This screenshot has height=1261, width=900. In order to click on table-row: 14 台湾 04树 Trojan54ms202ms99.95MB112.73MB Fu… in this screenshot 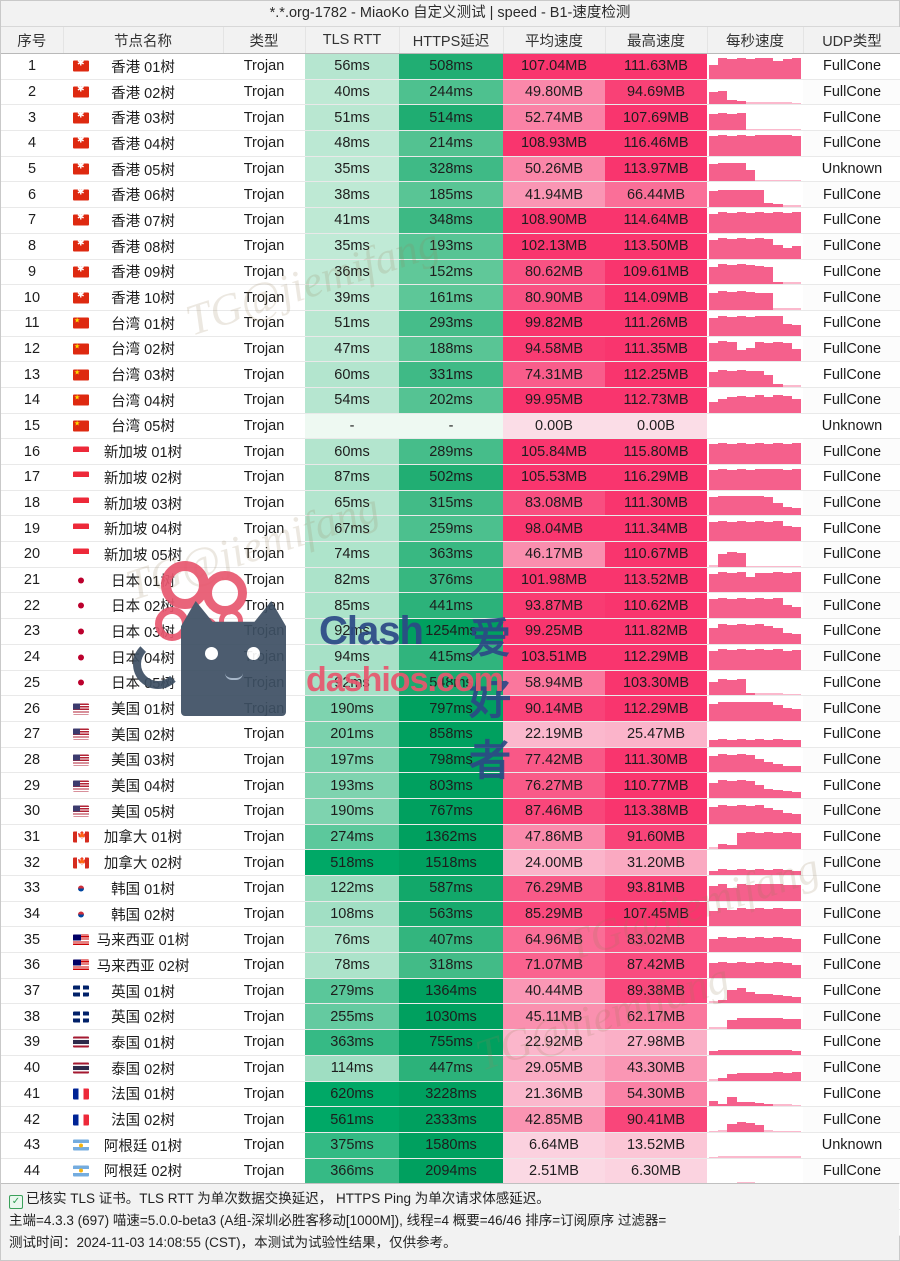, I will do `click(450, 400)`.